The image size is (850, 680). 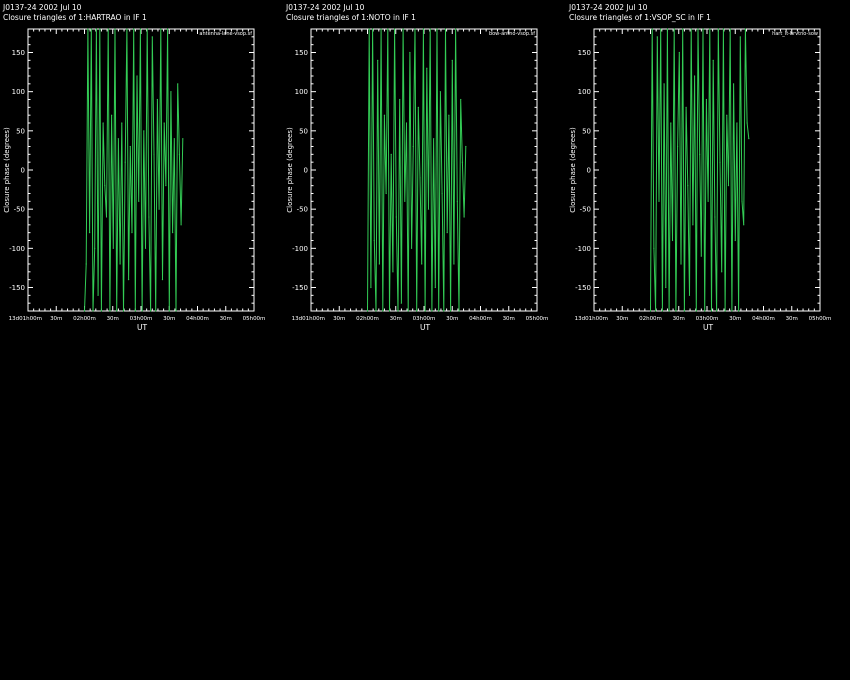 What do you see at coordinates (512, 34) in the screenshot?
I see `plot-tag: bow-antno-vsop.sf` at bounding box center [512, 34].